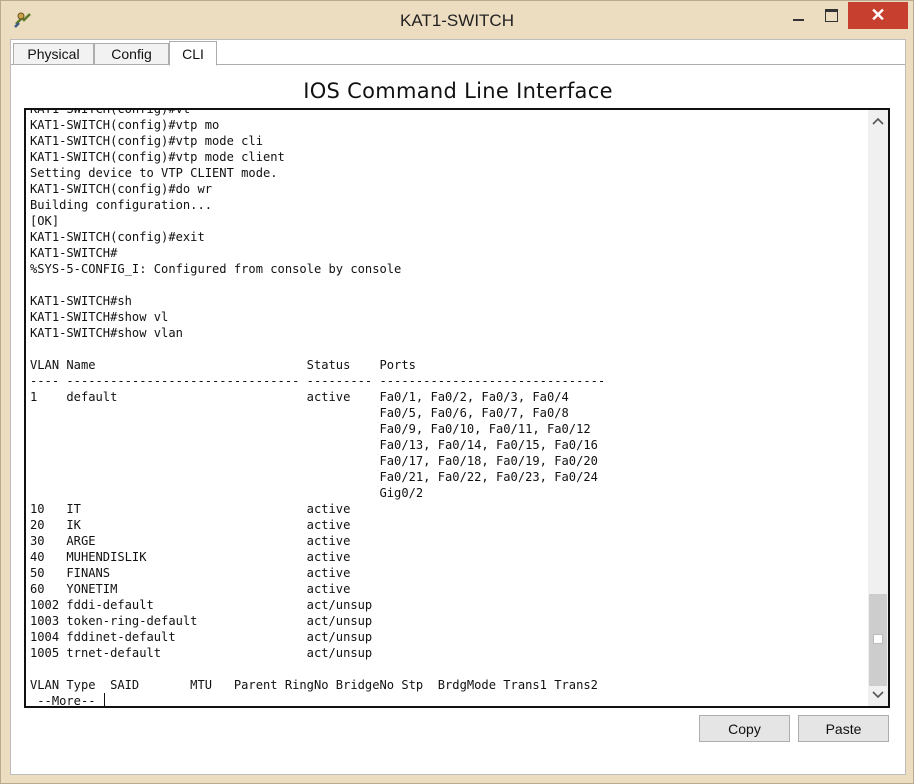 The height and width of the screenshot is (784, 914). What do you see at coordinates (190, 573) in the screenshot?
I see `terminal-line: 50 FINANS active` at bounding box center [190, 573].